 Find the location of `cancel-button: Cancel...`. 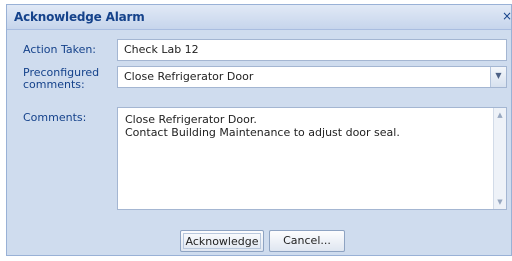

cancel-button: Cancel... is located at coordinates (307, 241).